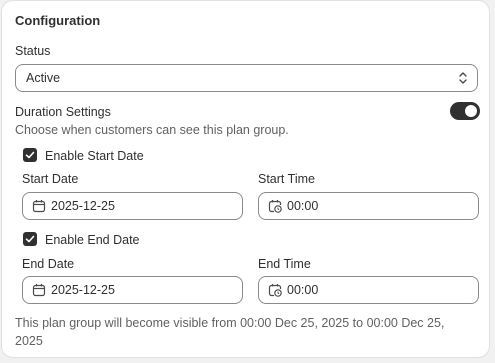  What do you see at coordinates (94, 156) in the screenshot?
I see `enable-start-date-label: Enable Start Date` at bounding box center [94, 156].